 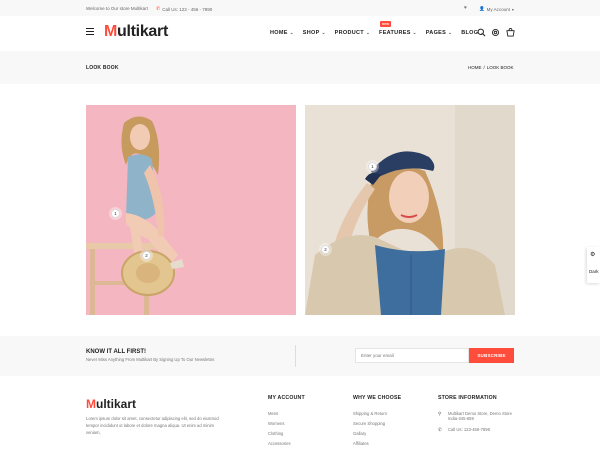 What do you see at coordinates (481, 32) in the screenshot?
I see `search-icon` at bounding box center [481, 32].